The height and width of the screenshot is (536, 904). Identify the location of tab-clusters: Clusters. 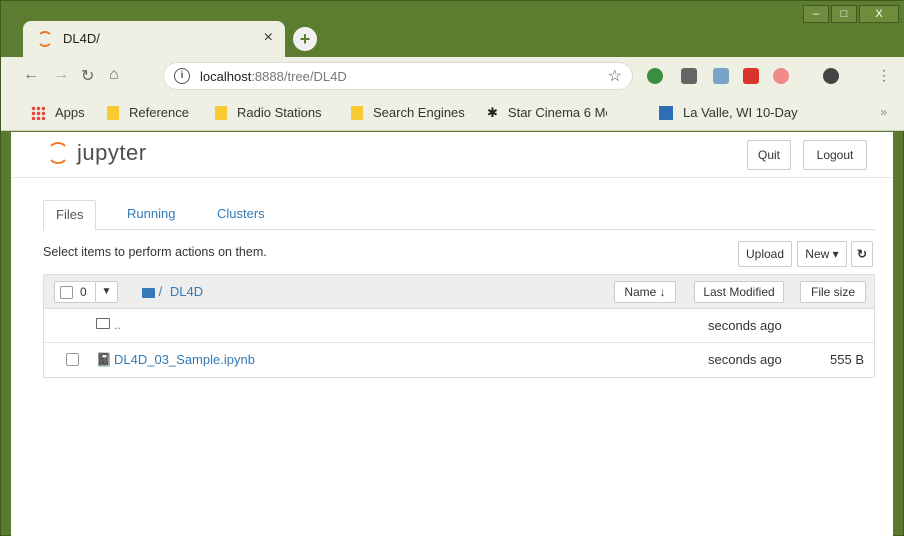
(241, 215).